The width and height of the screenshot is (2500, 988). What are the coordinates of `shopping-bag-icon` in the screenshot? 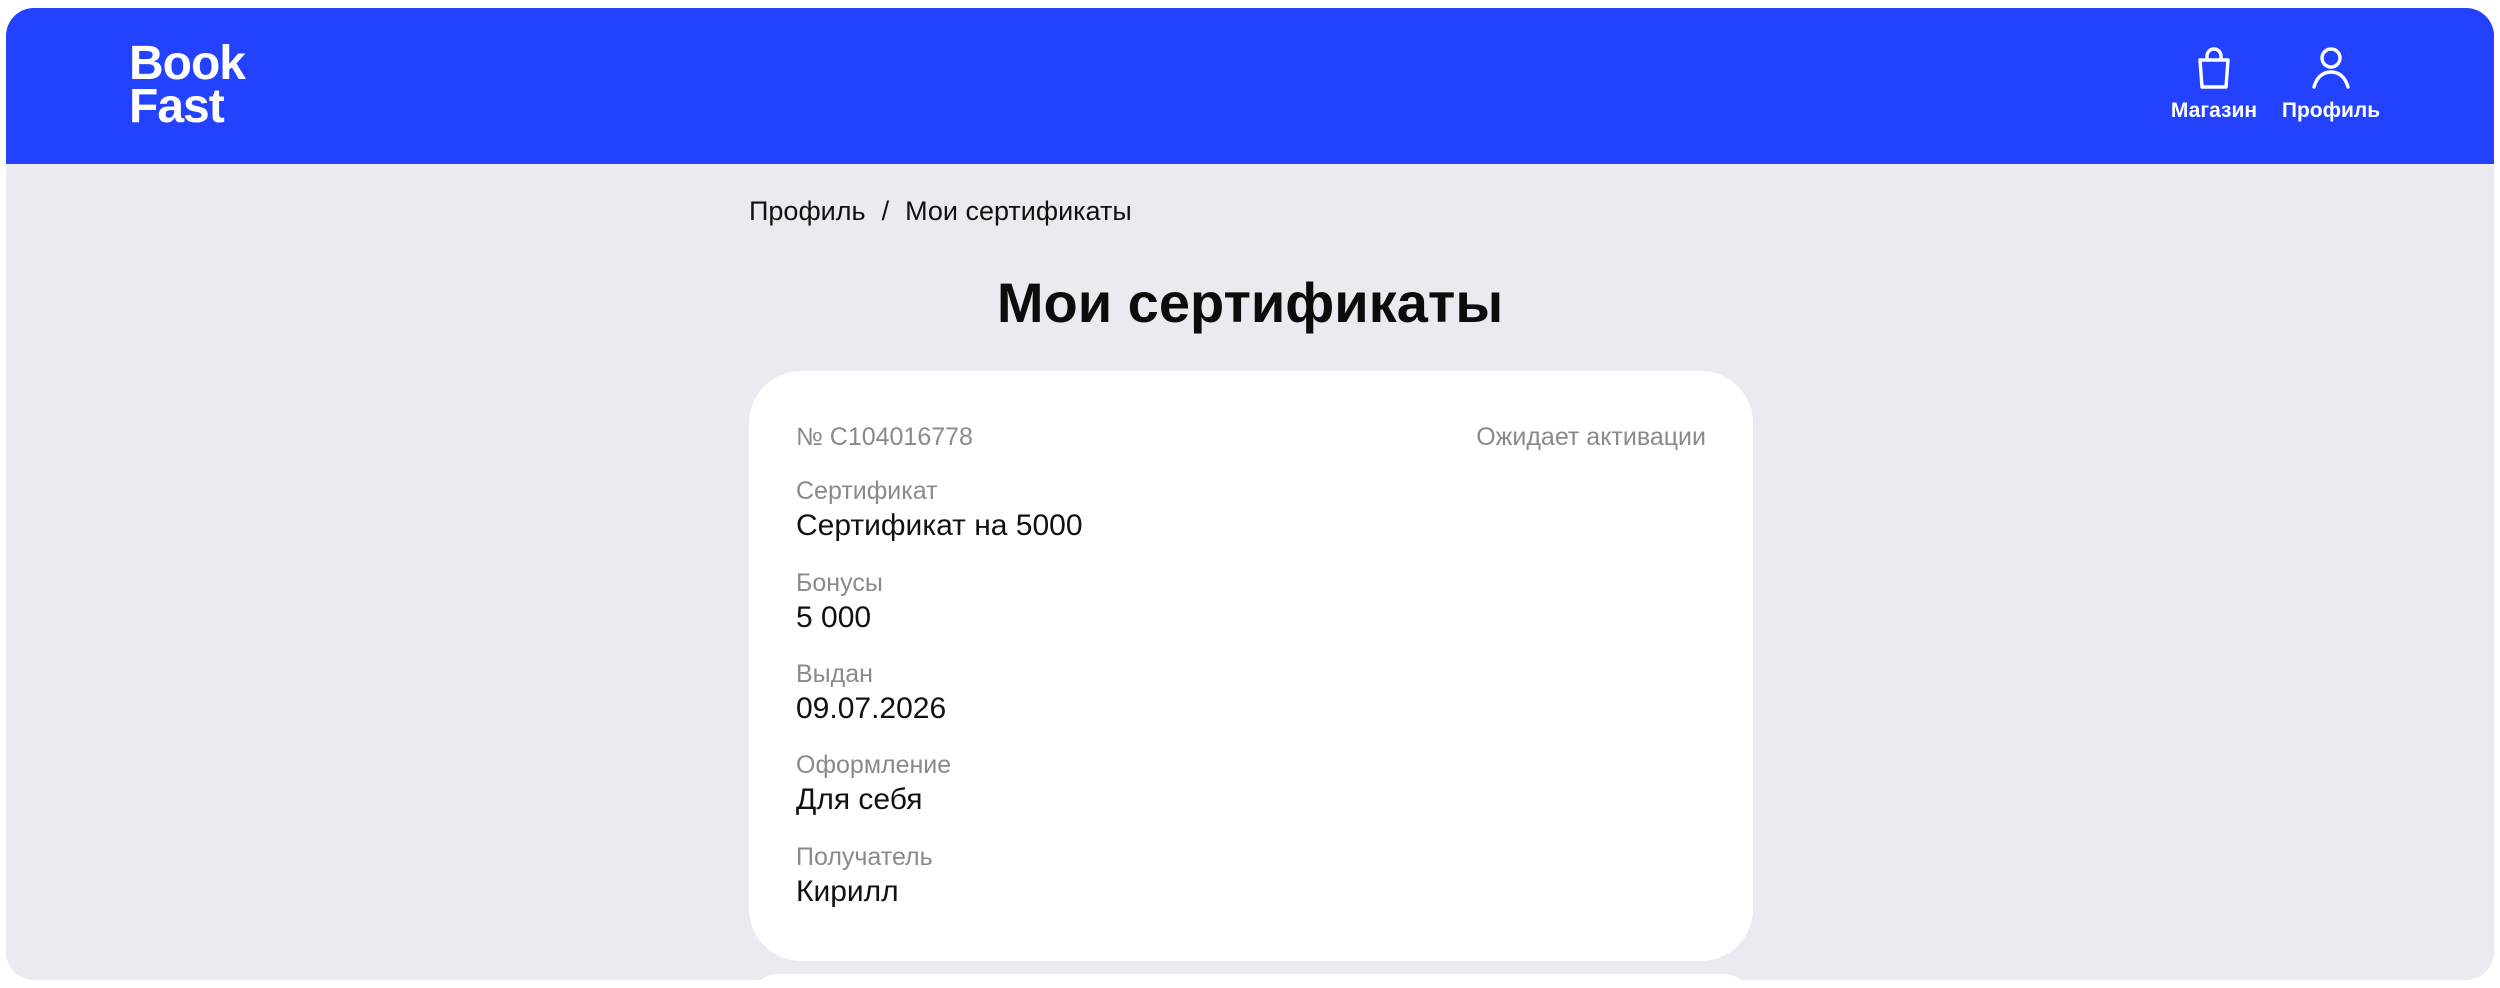 It's located at (2214, 68).